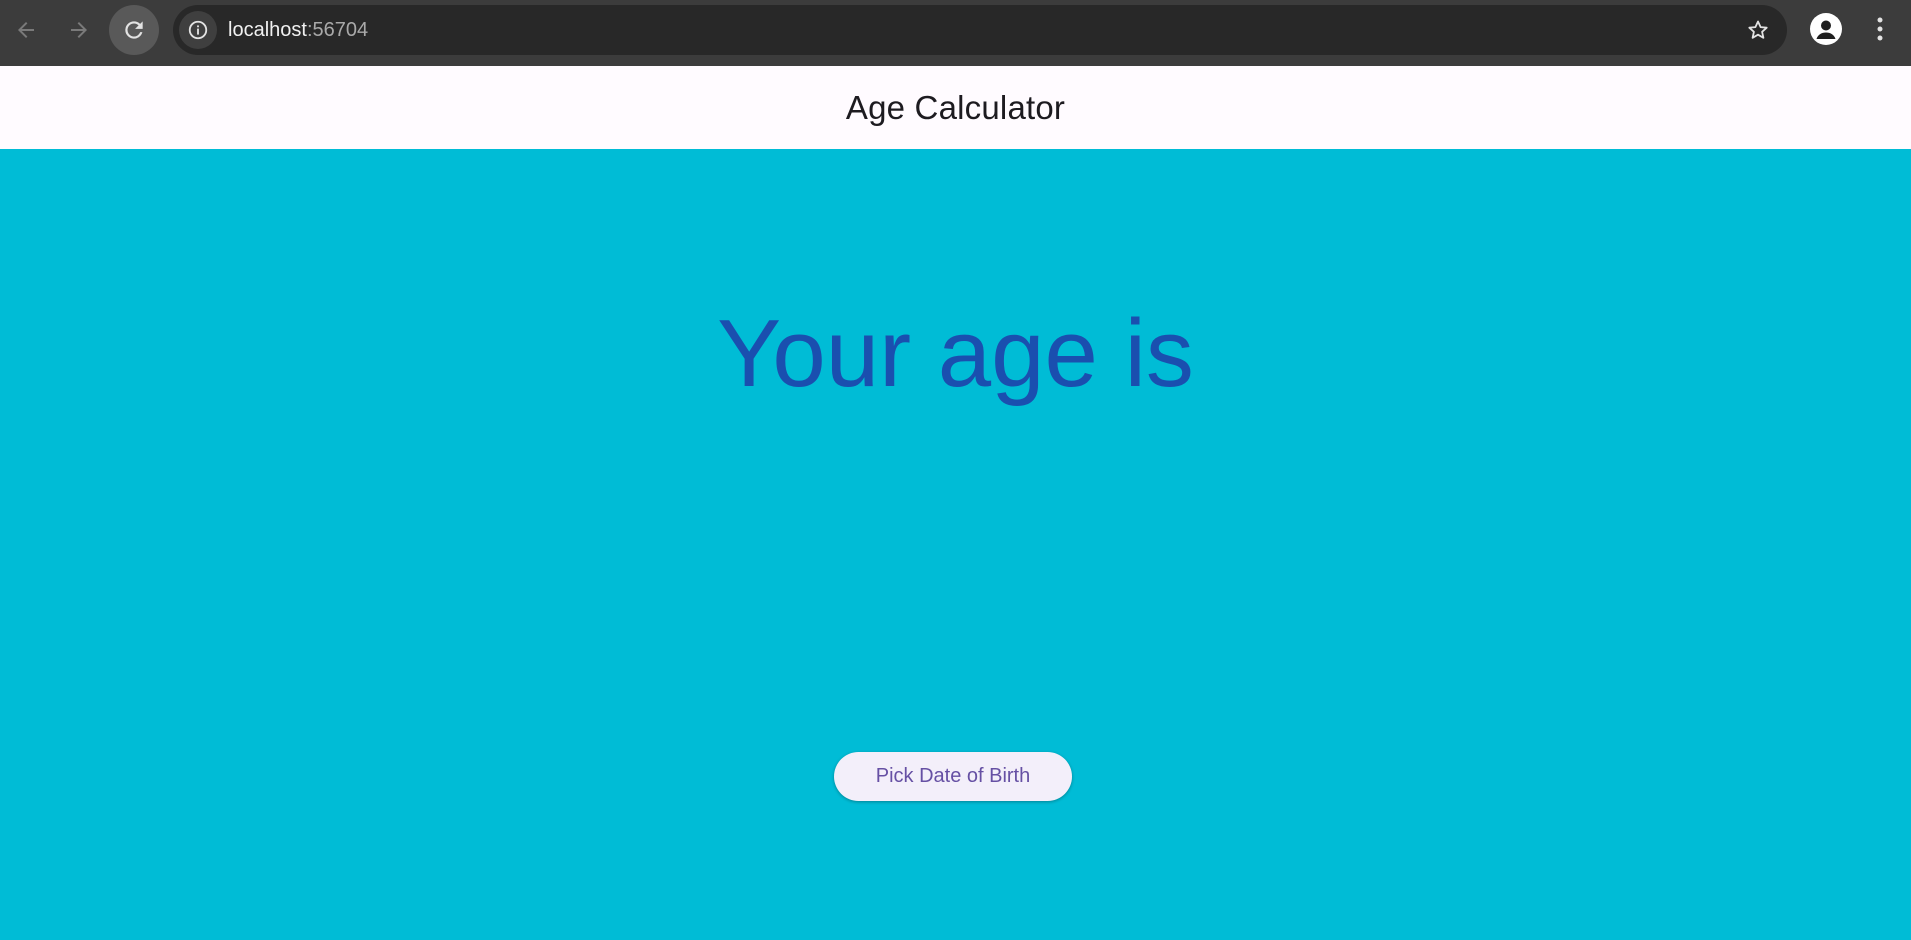 This screenshot has width=1911, height=940. I want to click on pick-date-of-birth-button: Pick Date of Birth, so click(953, 776).